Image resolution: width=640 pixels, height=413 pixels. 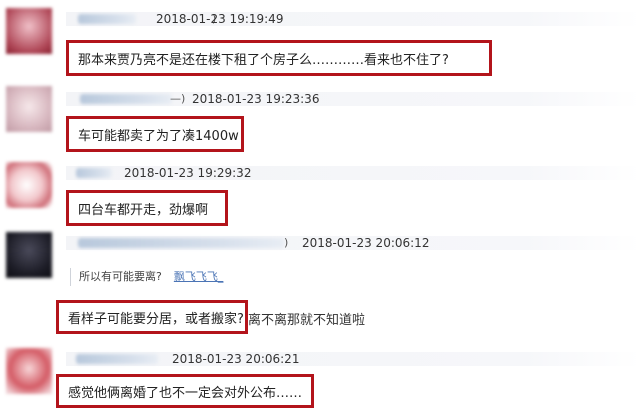 I want to click on quote-text: 所以有可能要离?, so click(x=120, y=276).